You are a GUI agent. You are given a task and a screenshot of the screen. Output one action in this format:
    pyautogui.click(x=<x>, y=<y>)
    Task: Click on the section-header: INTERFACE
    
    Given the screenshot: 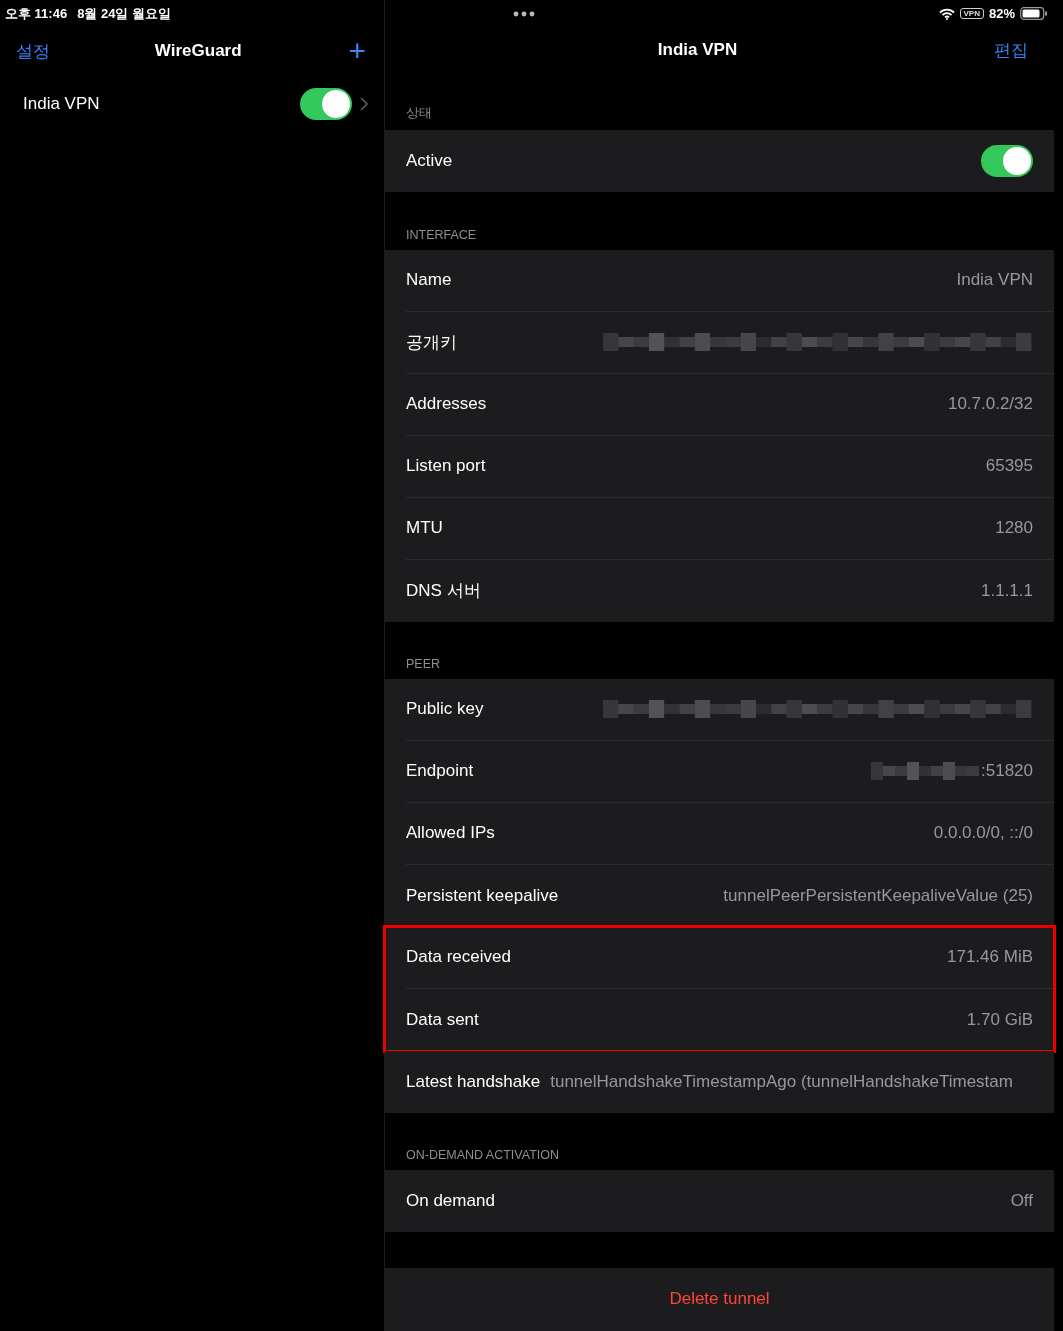 What is the action you would take?
    pyautogui.click(x=441, y=234)
    